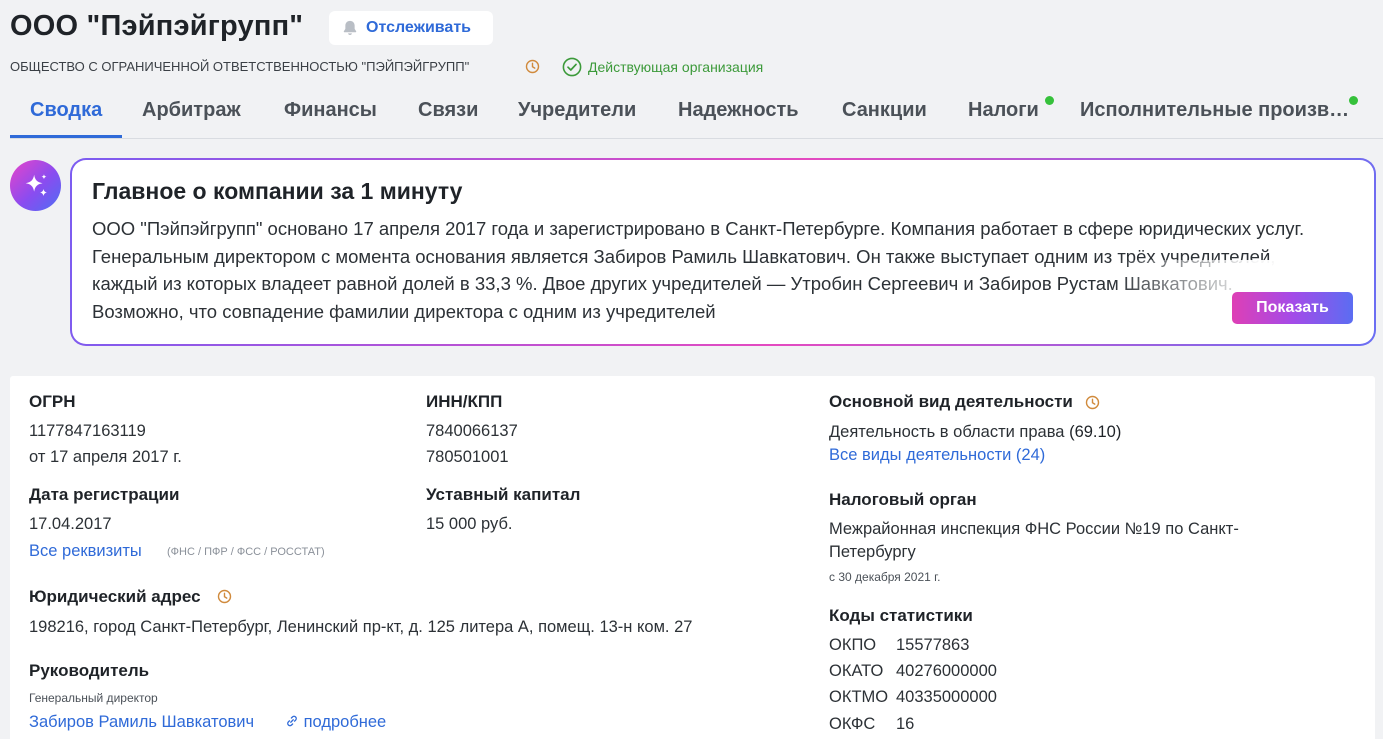 The height and width of the screenshot is (739, 1383). I want to click on tab-enforcement-indicator, so click(1353, 100).